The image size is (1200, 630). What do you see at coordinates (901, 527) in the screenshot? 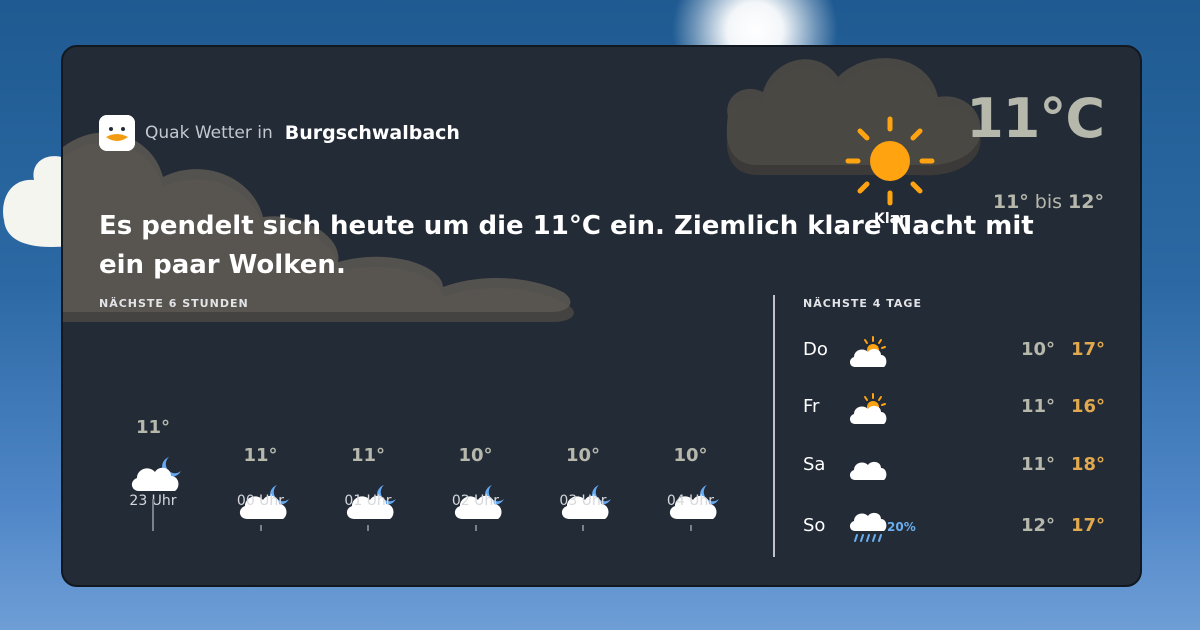
I see `precip-chance: 20%` at bounding box center [901, 527].